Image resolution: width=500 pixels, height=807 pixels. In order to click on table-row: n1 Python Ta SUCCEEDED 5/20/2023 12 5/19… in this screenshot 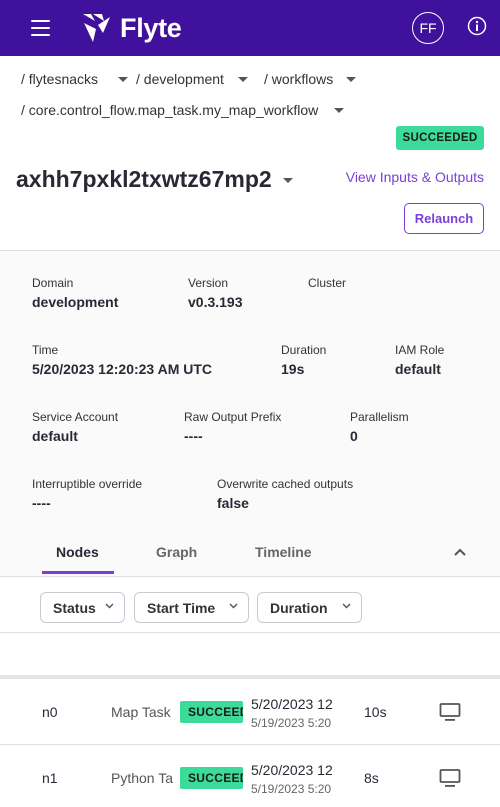, I will do `click(250, 776)`.